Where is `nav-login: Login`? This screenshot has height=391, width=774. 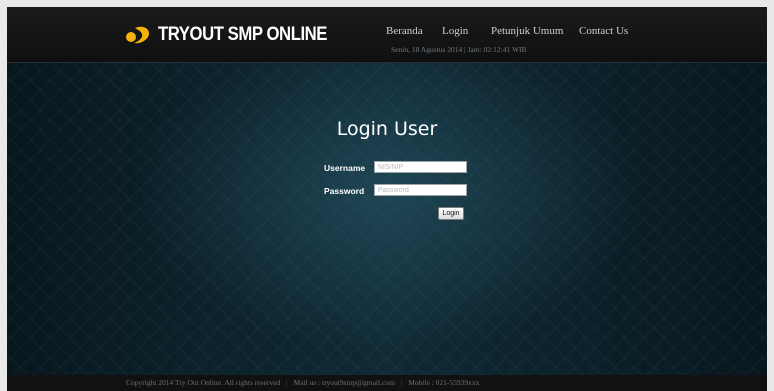
nav-login: Login is located at coordinates (455, 31).